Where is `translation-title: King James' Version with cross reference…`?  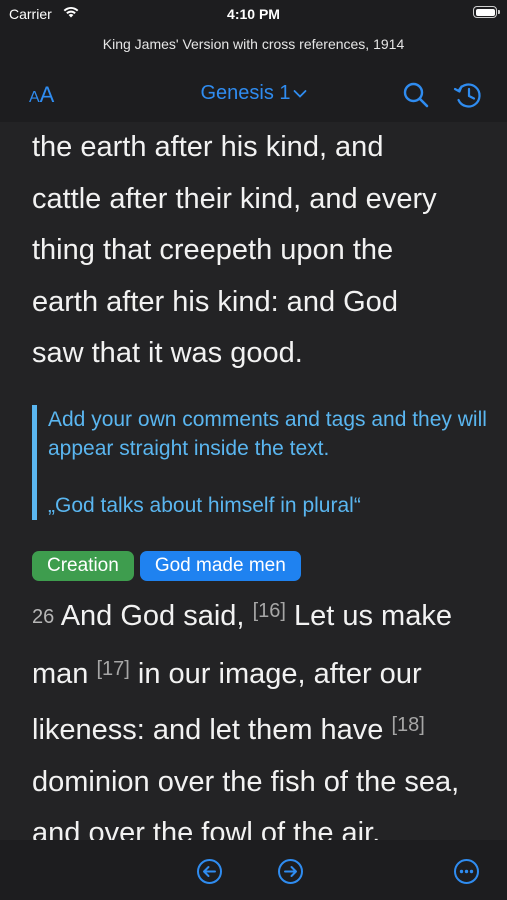
translation-title: King James' Version with cross reference… is located at coordinates (253, 44).